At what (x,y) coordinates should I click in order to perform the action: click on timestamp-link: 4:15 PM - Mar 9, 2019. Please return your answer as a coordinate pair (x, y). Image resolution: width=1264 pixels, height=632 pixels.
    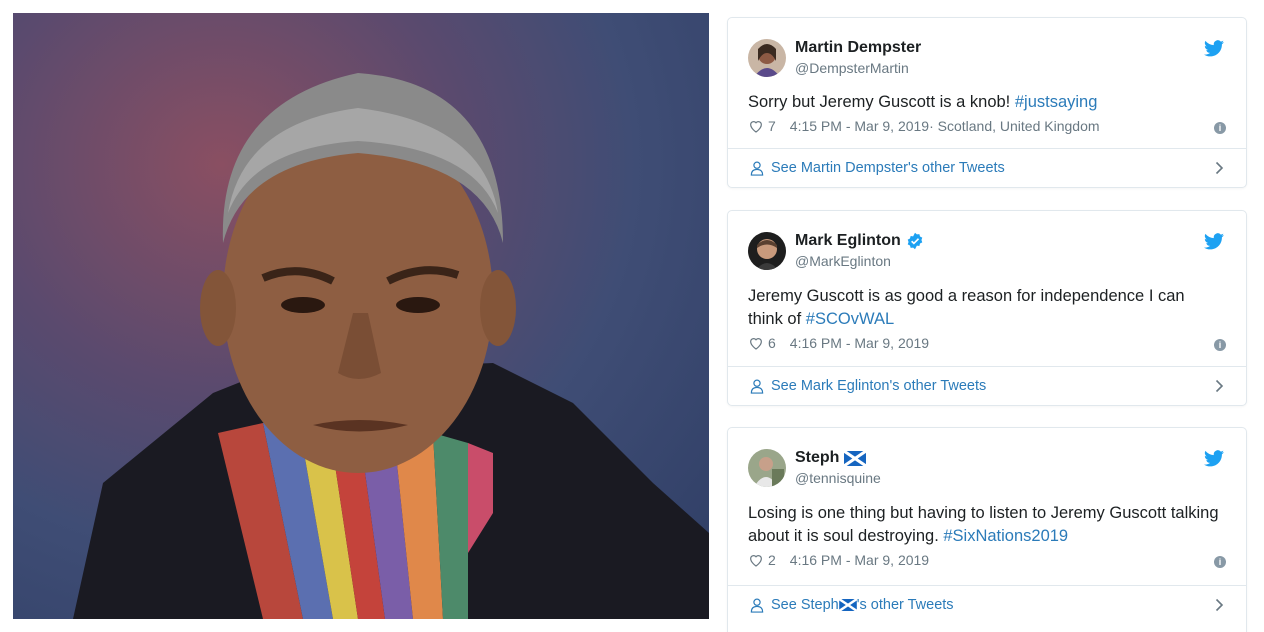
    Looking at the image, I should click on (859, 126).